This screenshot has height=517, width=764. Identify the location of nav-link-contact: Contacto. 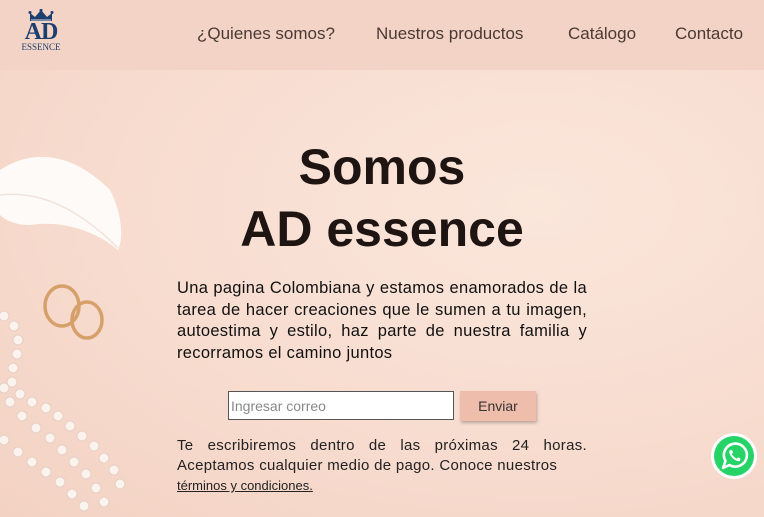
(709, 34).